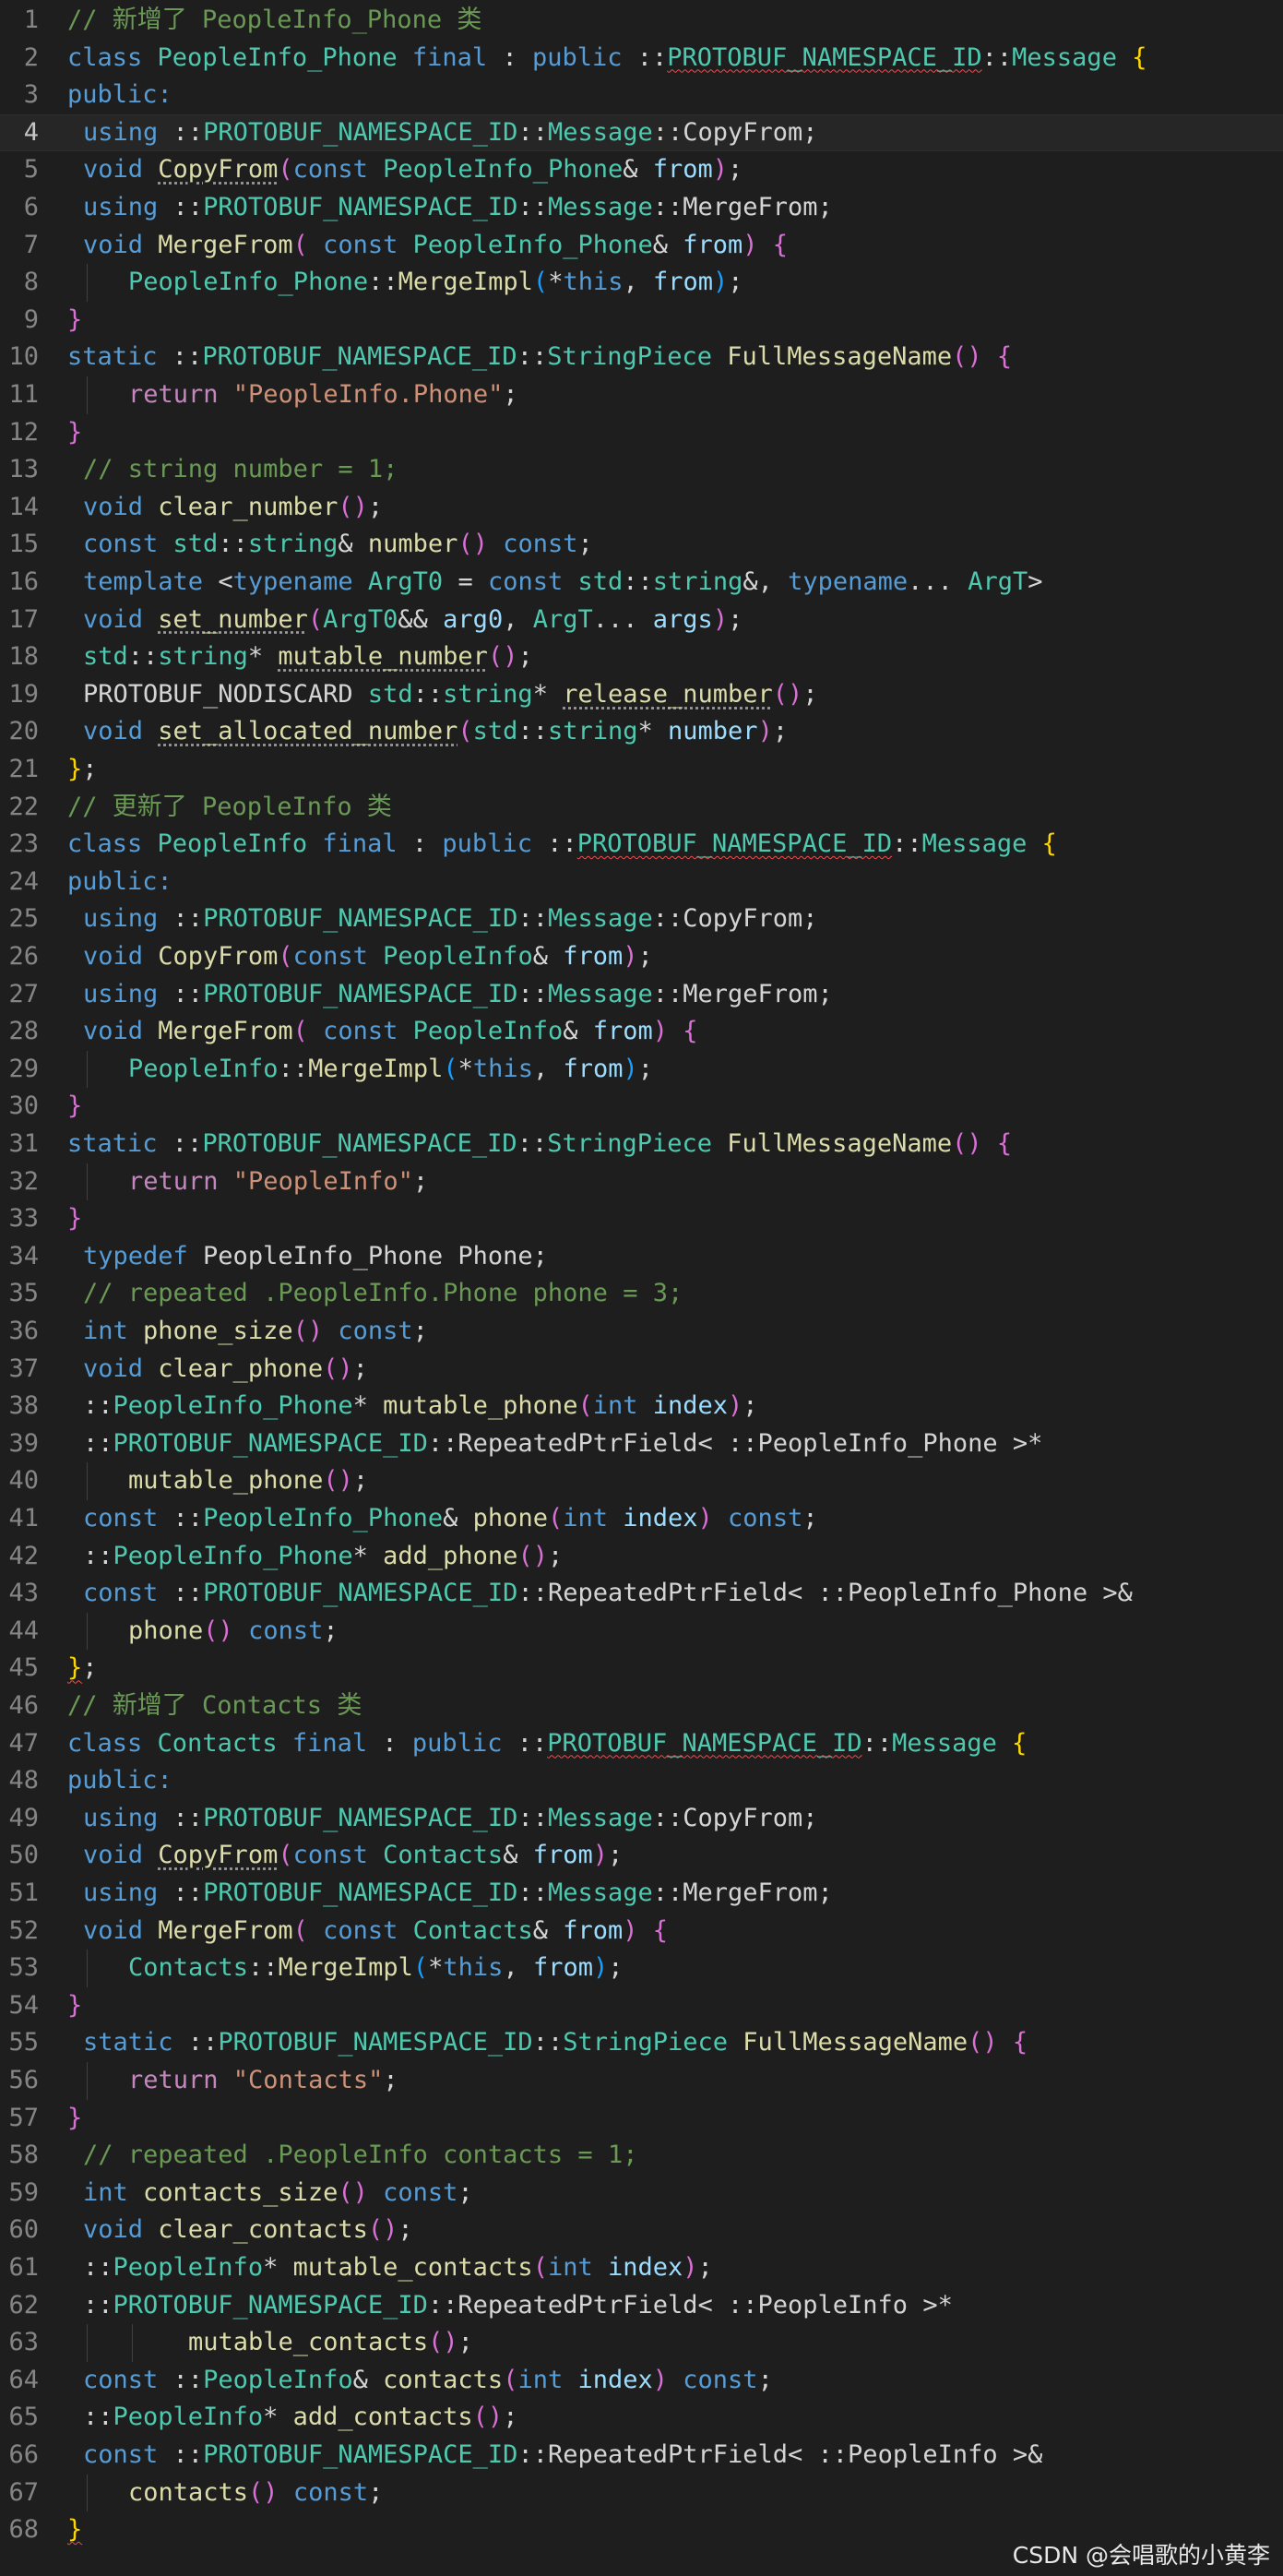 The height and width of the screenshot is (2576, 1283). What do you see at coordinates (547, 2379) in the screenshot?
I see `code-token: int` at bounding box center [547, 2379].